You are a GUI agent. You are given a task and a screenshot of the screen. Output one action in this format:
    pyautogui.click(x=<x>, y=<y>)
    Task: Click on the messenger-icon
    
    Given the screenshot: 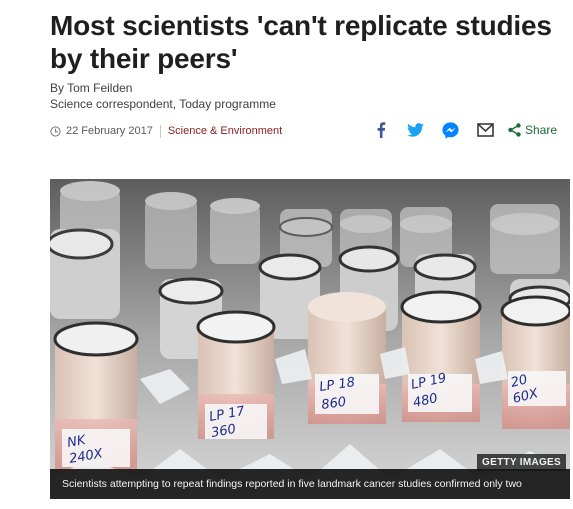 What is the action you would take?
    pyautogui.click(x=451, y=130)
    